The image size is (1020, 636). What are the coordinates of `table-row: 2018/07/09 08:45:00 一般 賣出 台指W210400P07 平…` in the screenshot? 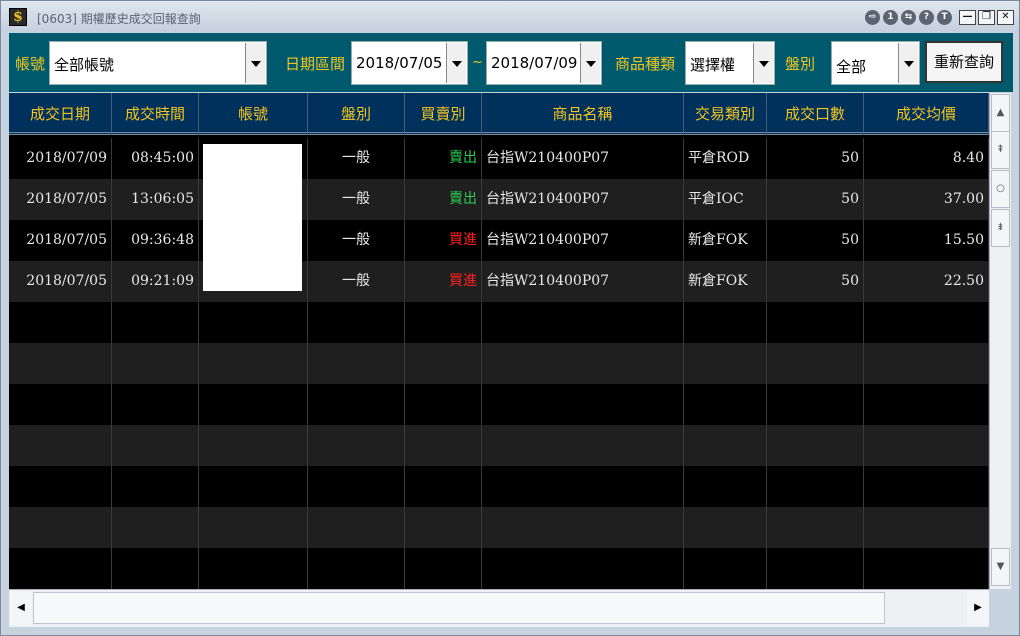 It's located at (499, 158).